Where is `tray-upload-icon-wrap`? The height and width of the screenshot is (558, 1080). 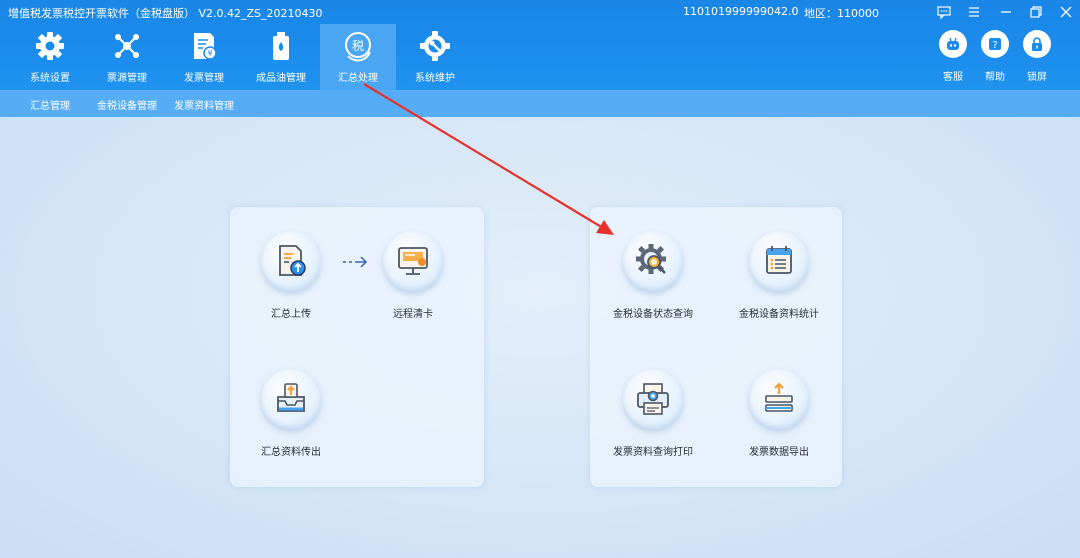
tray-upload-icon-wrap is located at coordinates (291, 399).